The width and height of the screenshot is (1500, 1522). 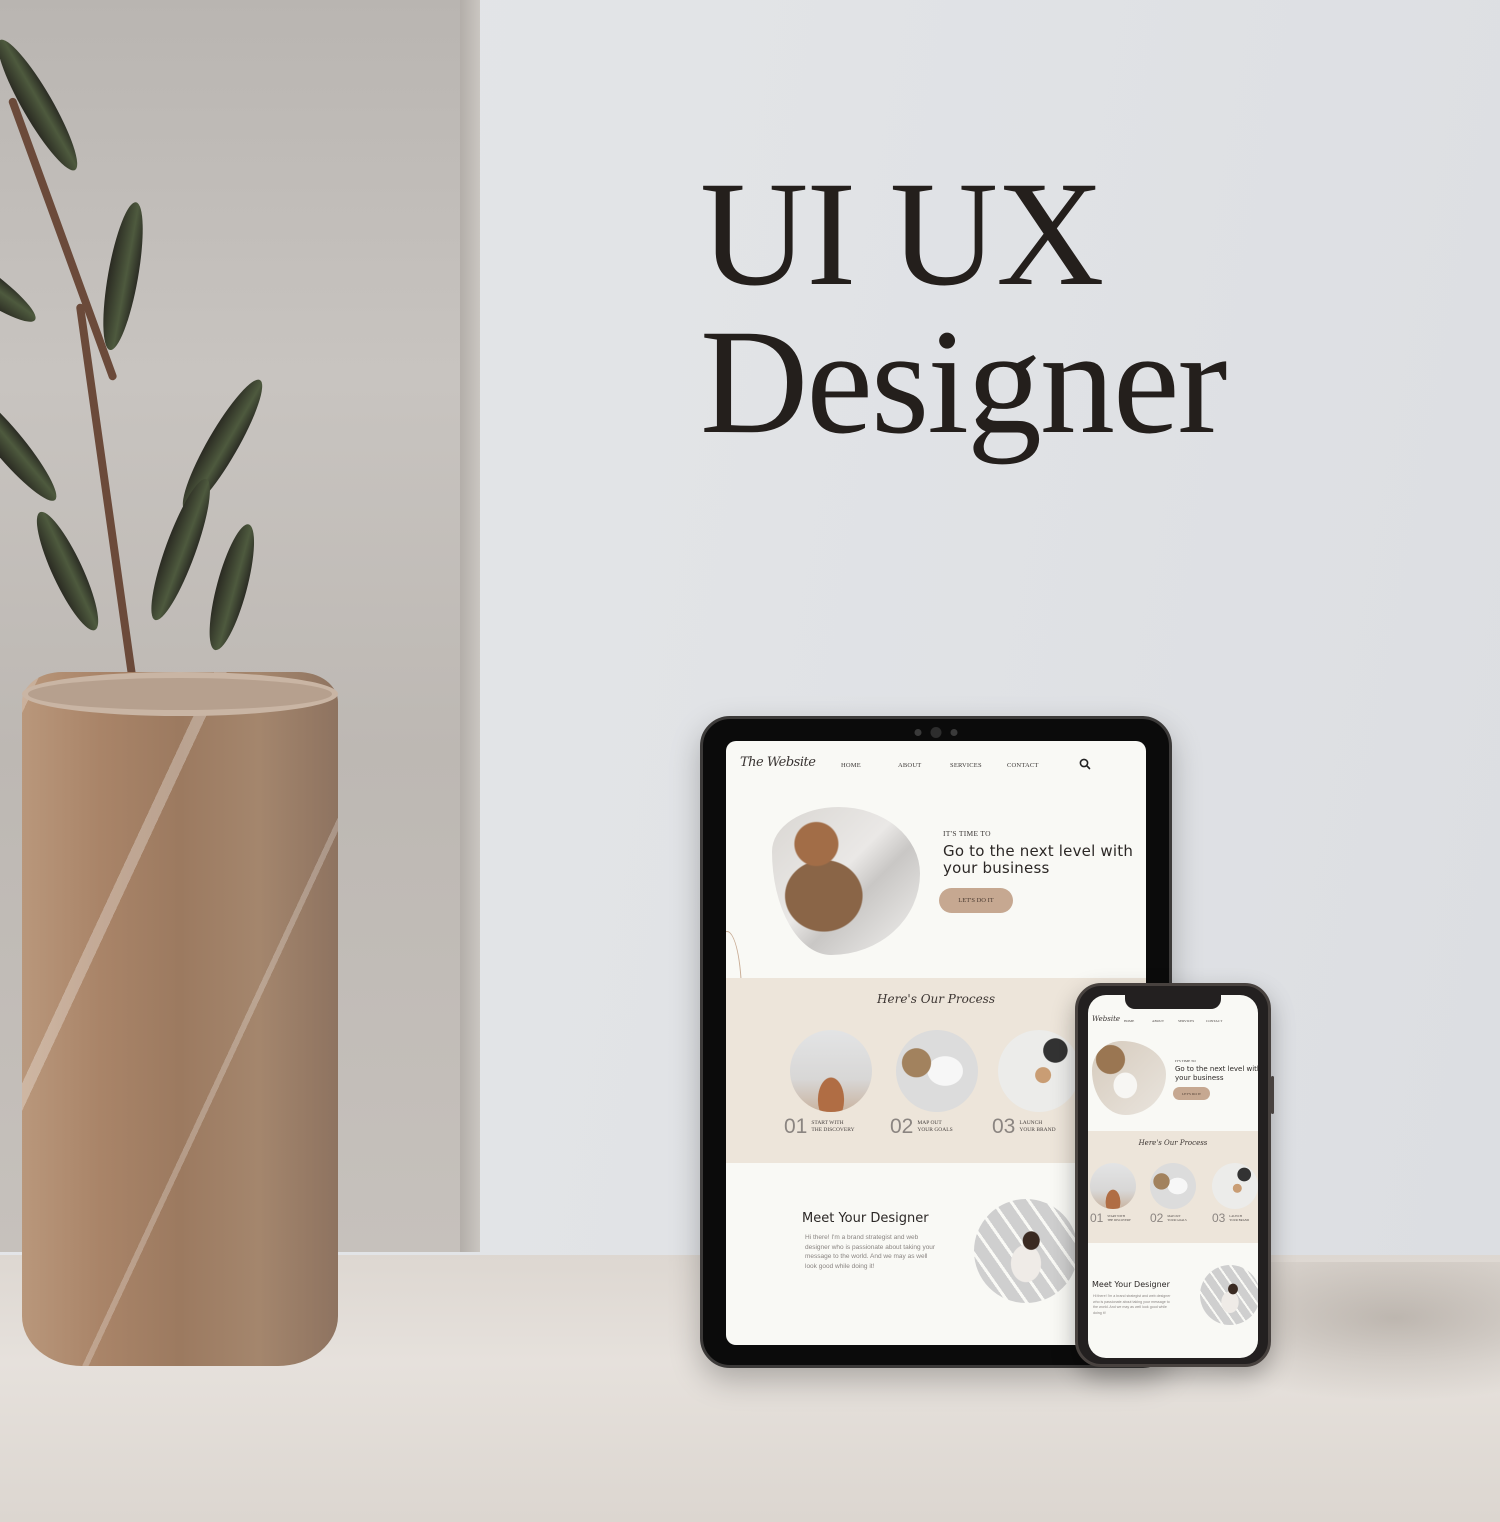 What do you see at coordinates (180, 1019) in the screenshot?
I see `marble-vase` at bounding box center [180, 1019].